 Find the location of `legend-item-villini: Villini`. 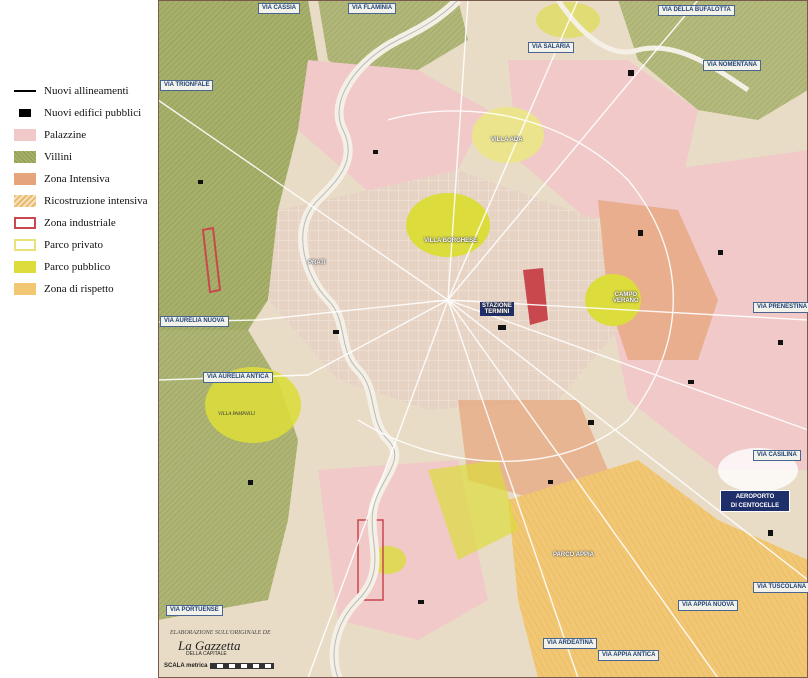

legend-item-villini: Villini is located at coordinates (79, 157).